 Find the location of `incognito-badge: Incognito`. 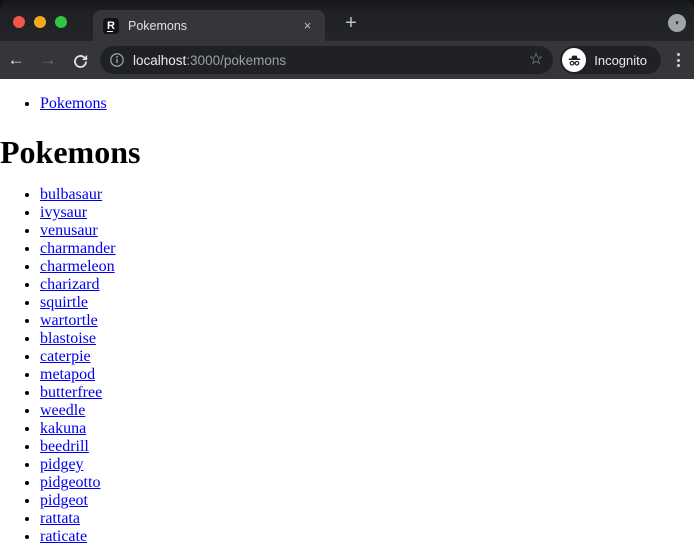

incognito-badge: Incognito is located at coordinates (610, 60).